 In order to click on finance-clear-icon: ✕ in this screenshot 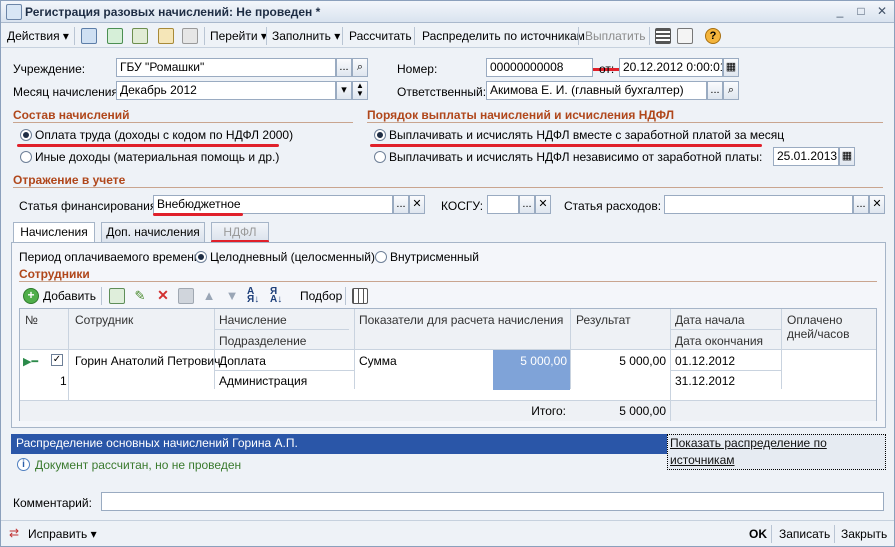, I will do `click(417, 204)`.